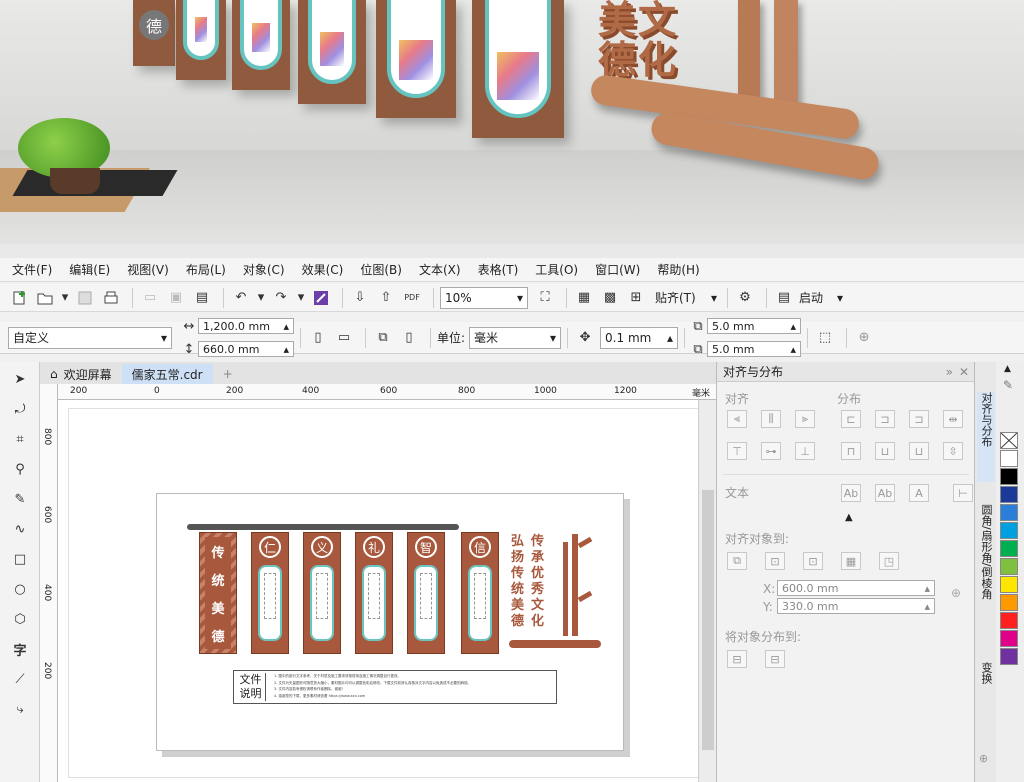 This screenshot has height=782, width=1024. What do you see at coordinates (610, 298) in the screenshot?
I see `show-grid-icon: ▩` at bounding box center [610, 298].